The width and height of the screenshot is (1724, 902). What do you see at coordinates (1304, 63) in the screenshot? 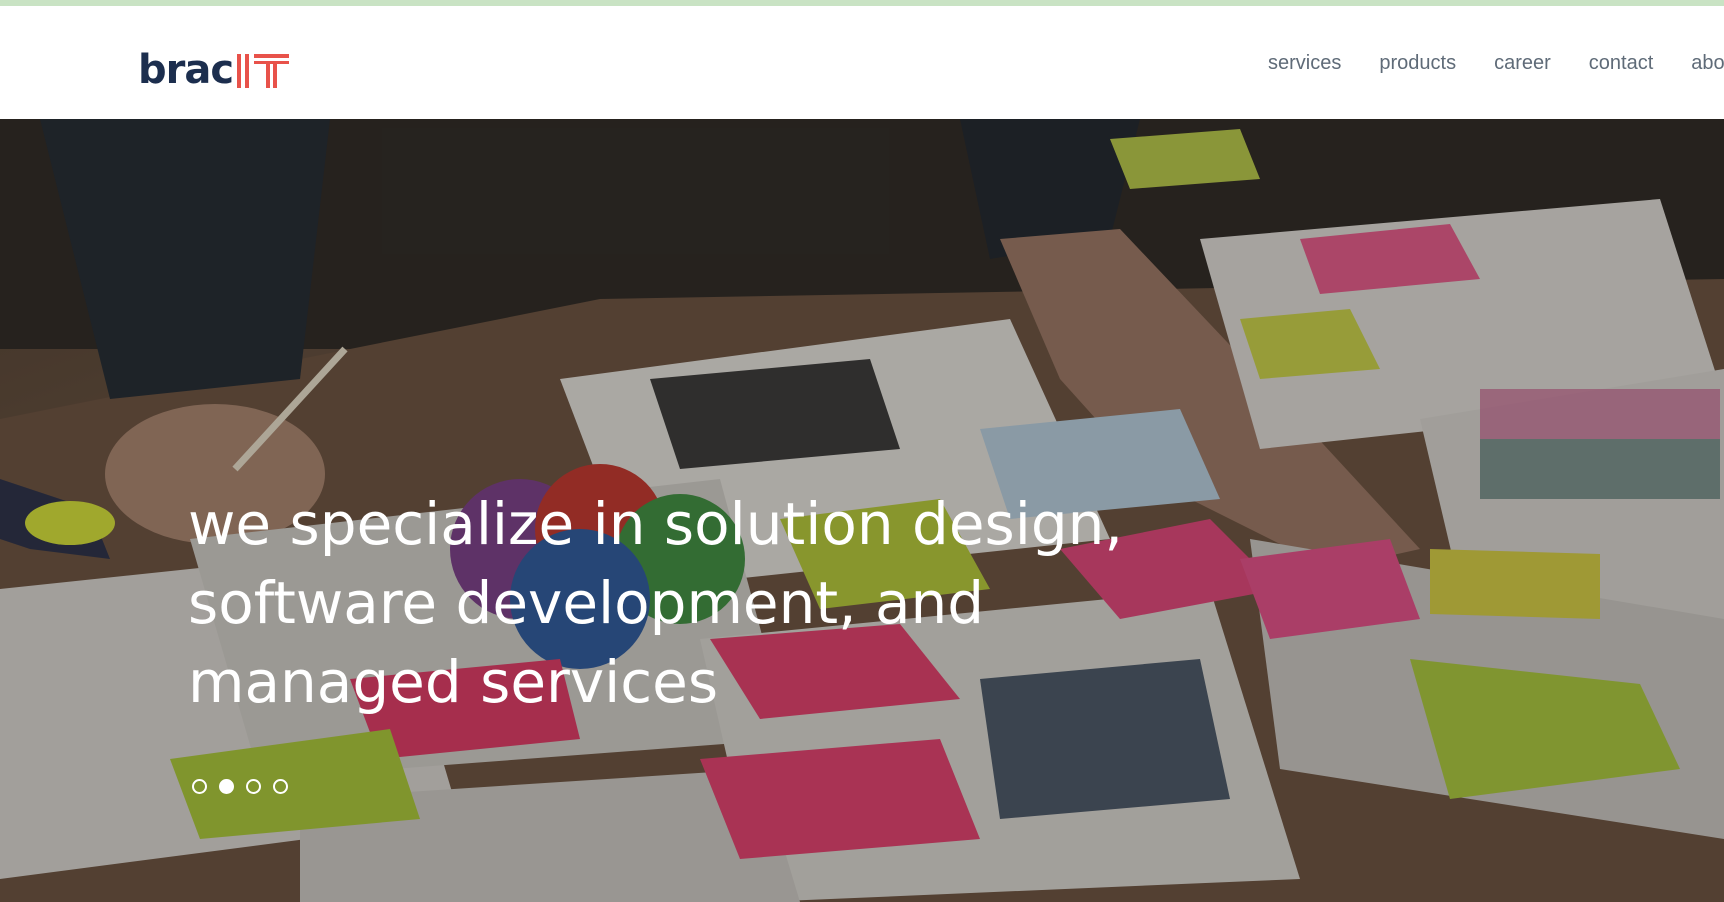
I see `nav-item-services: services` at bounding box center [1304, 63].